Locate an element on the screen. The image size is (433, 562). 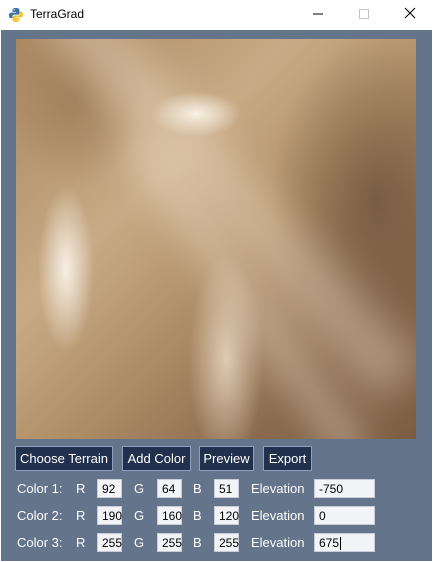
color-1-b-input: 51 is located at coordinates (226, 488).